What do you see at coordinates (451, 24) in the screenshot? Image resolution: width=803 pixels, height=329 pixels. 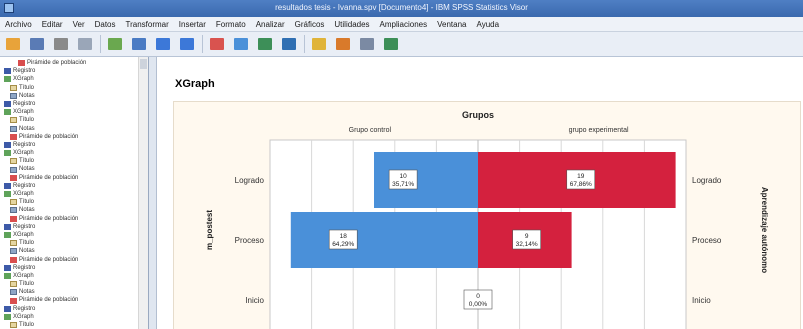 I see `menu-item-11: Ventana` at bounding box center [451, 24].